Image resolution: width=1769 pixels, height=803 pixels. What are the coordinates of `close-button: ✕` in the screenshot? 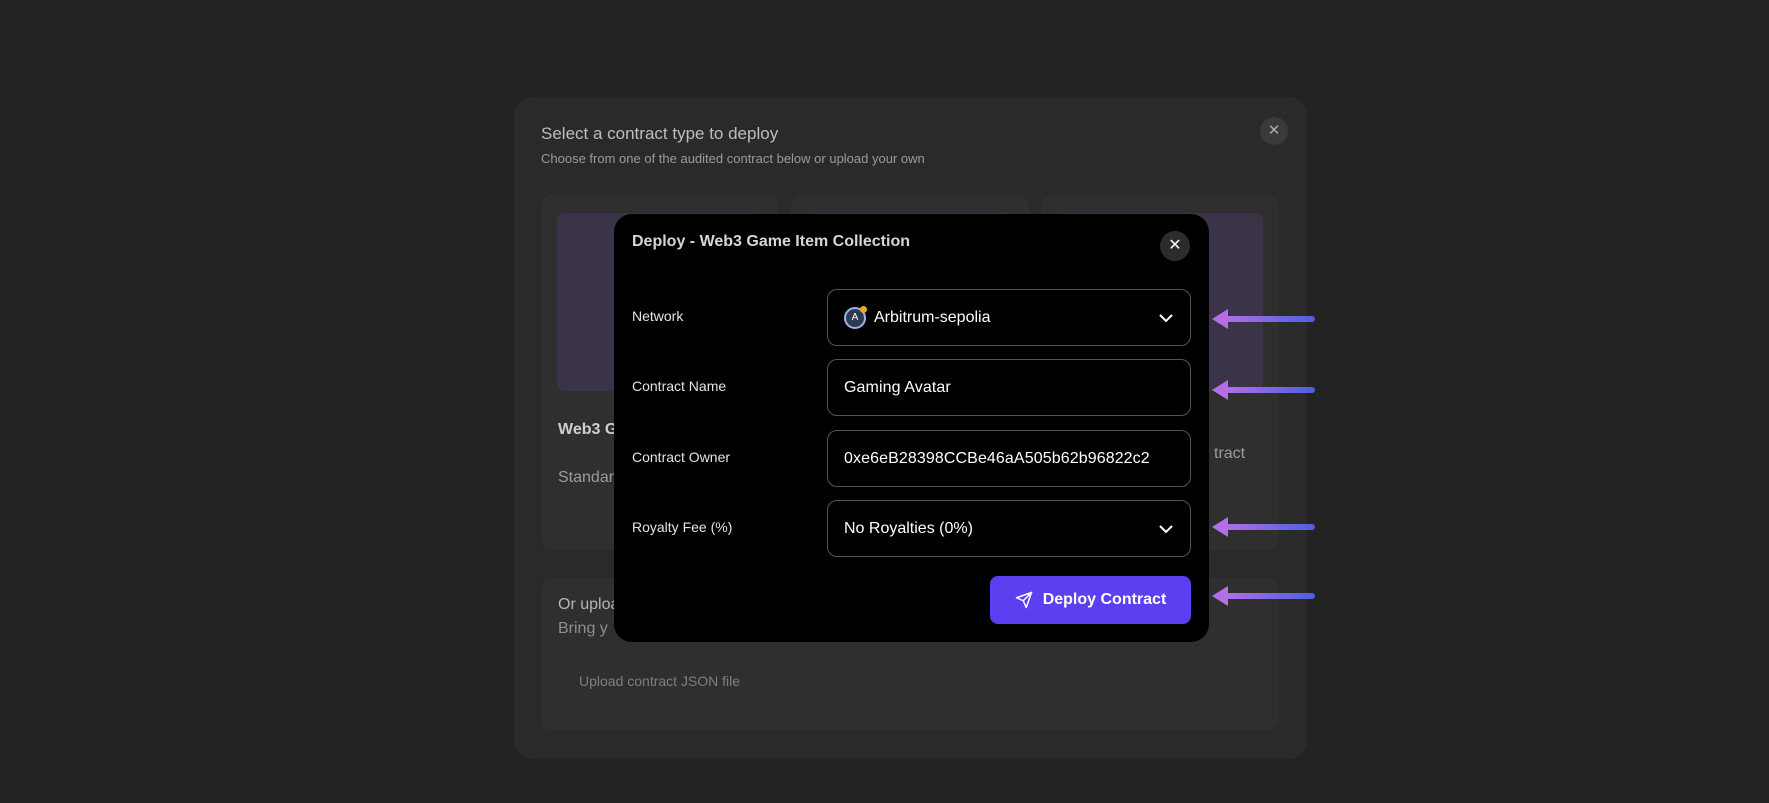 It's located at (1175, 246).